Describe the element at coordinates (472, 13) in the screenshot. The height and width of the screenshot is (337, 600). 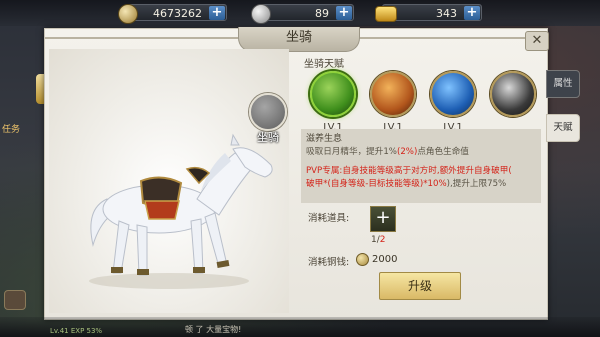
I see `add-gold-button: +` at that location.